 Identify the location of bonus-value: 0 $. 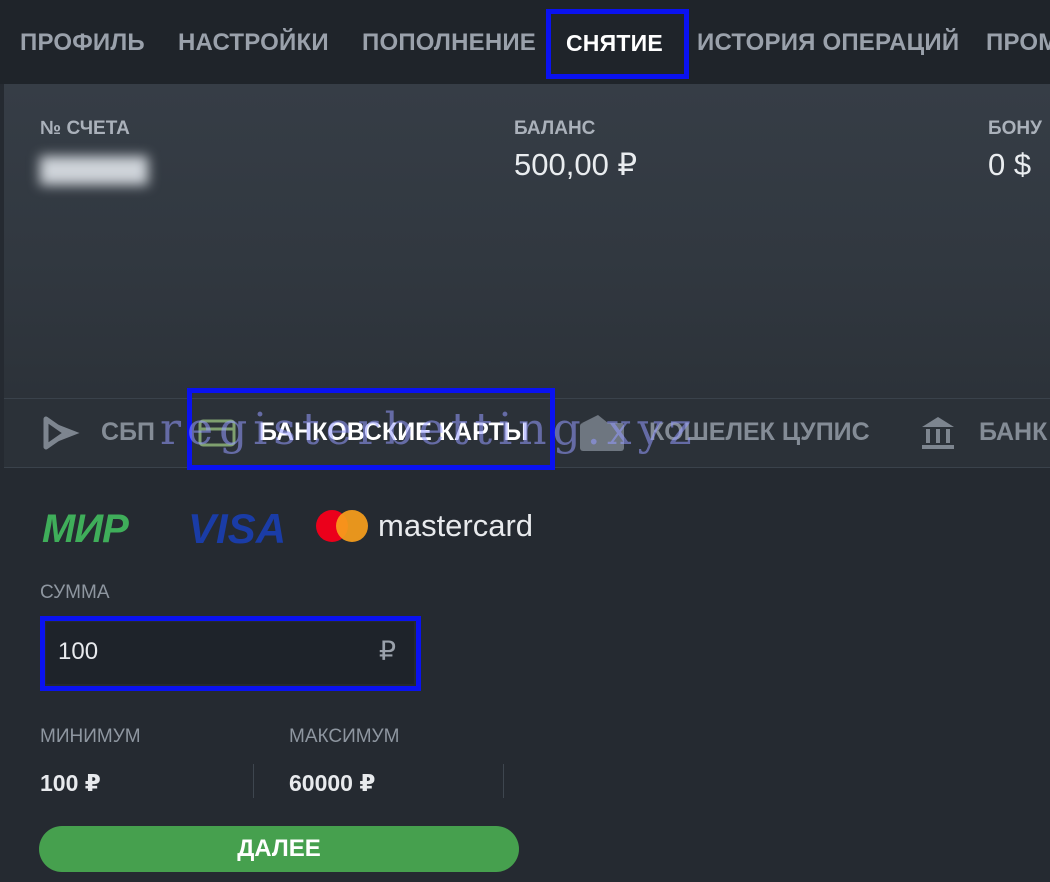
(1010, 164).